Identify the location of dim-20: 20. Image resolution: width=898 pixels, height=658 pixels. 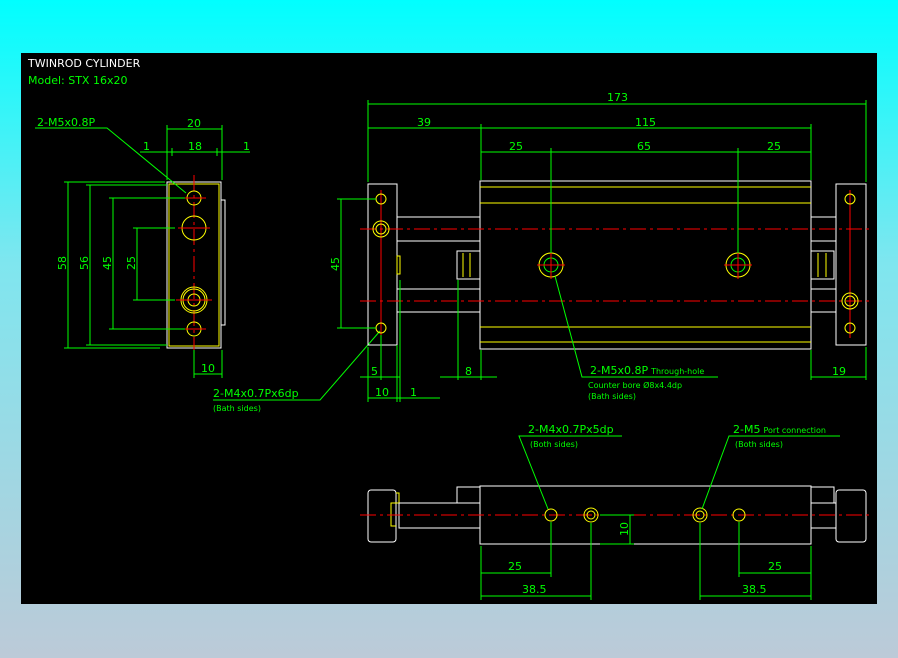
(194, 123).